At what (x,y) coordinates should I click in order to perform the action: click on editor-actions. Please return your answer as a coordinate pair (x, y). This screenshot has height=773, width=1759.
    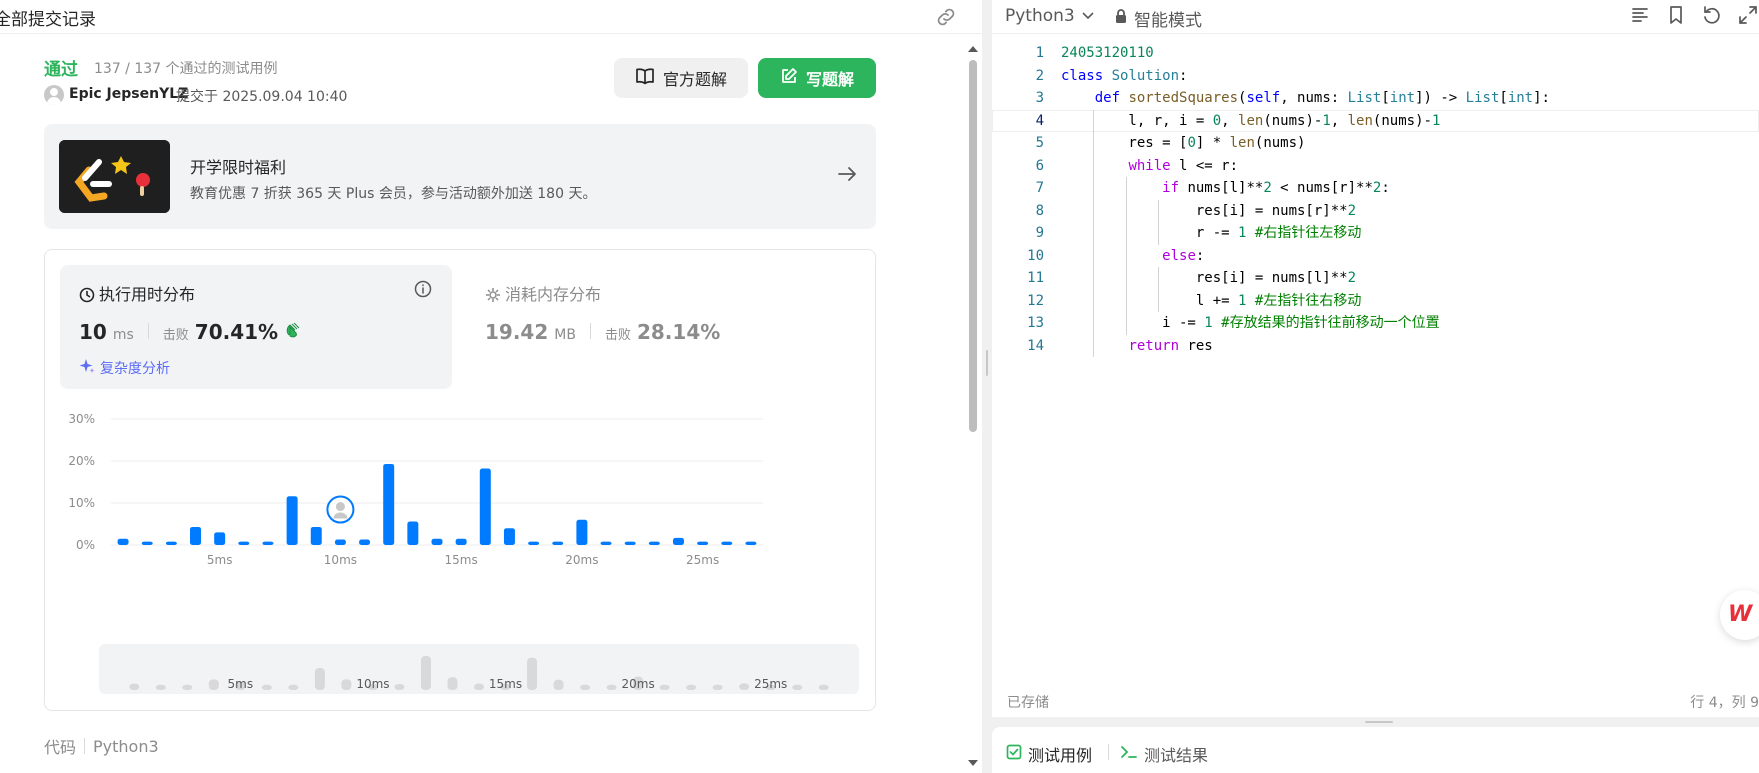
    Looking at the image, I should click on (1694, 15).